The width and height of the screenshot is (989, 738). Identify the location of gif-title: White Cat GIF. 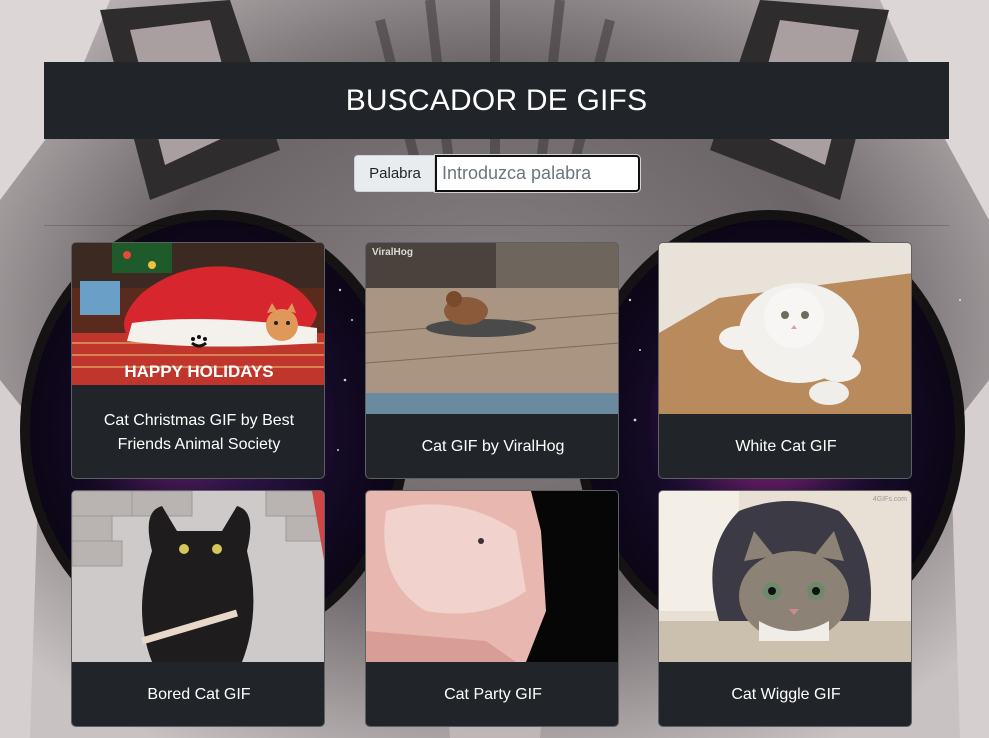
(786, 446).